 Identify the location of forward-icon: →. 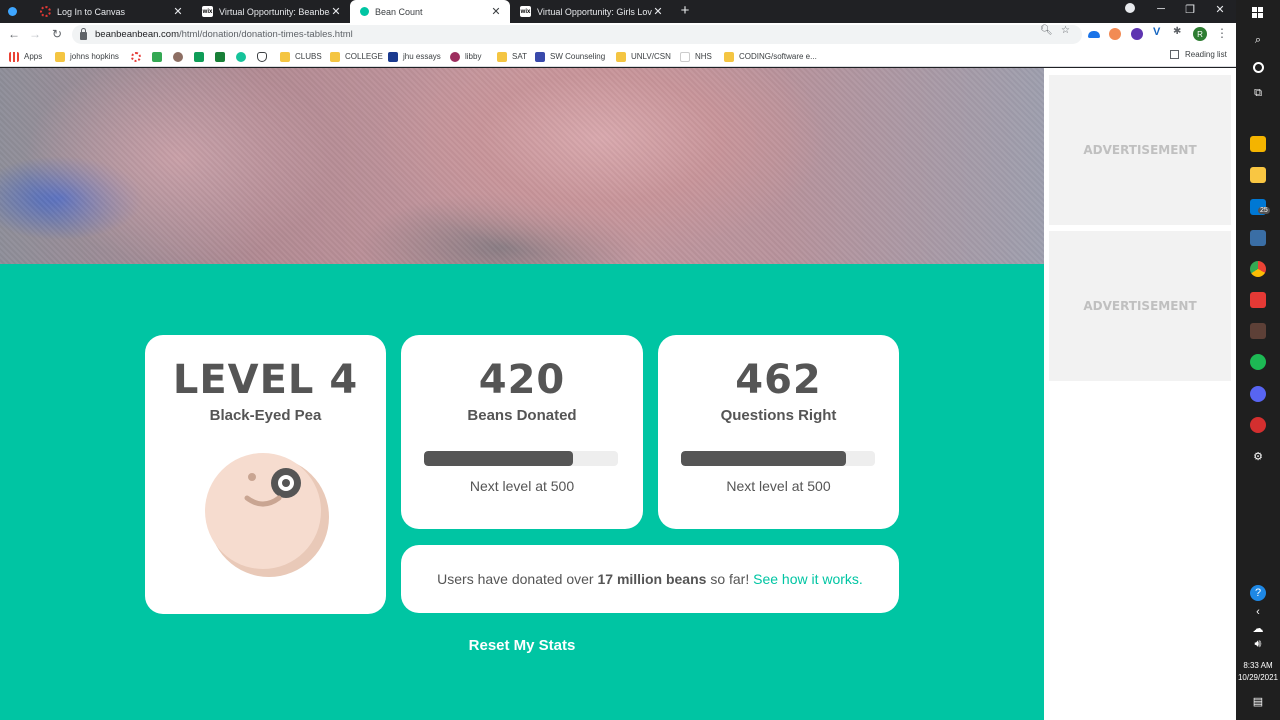
(35, 34).